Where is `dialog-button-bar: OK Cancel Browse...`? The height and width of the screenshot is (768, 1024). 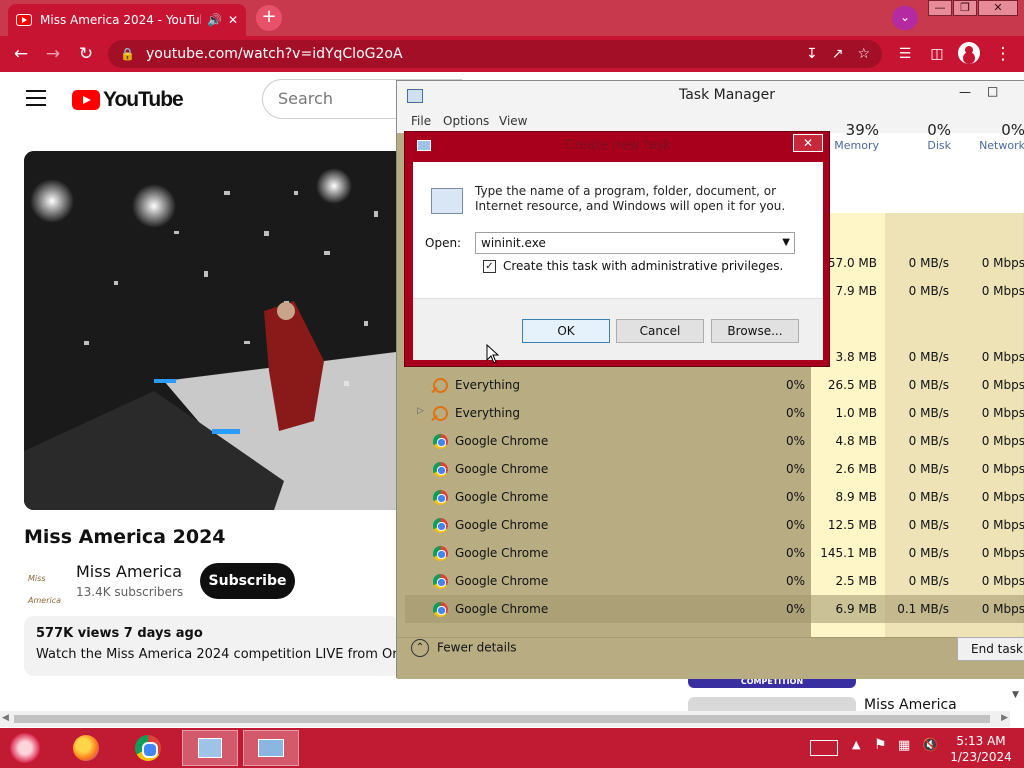 dialog-button-bar: OK Cancel Browse... is located at coordinates (618, 329).